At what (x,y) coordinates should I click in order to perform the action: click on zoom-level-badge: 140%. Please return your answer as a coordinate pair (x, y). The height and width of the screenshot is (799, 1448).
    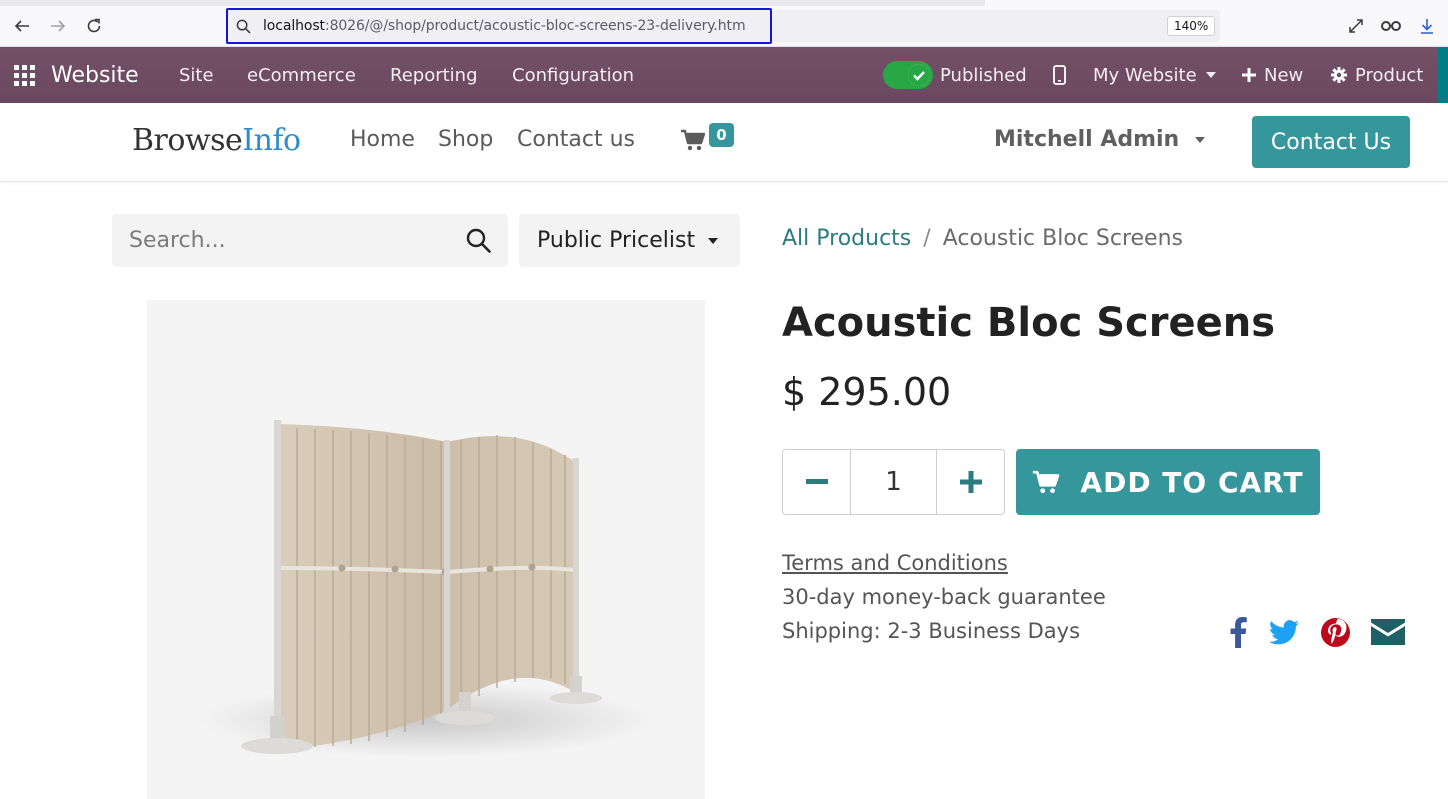
    Looking at the image, I should click on (1191, 26).